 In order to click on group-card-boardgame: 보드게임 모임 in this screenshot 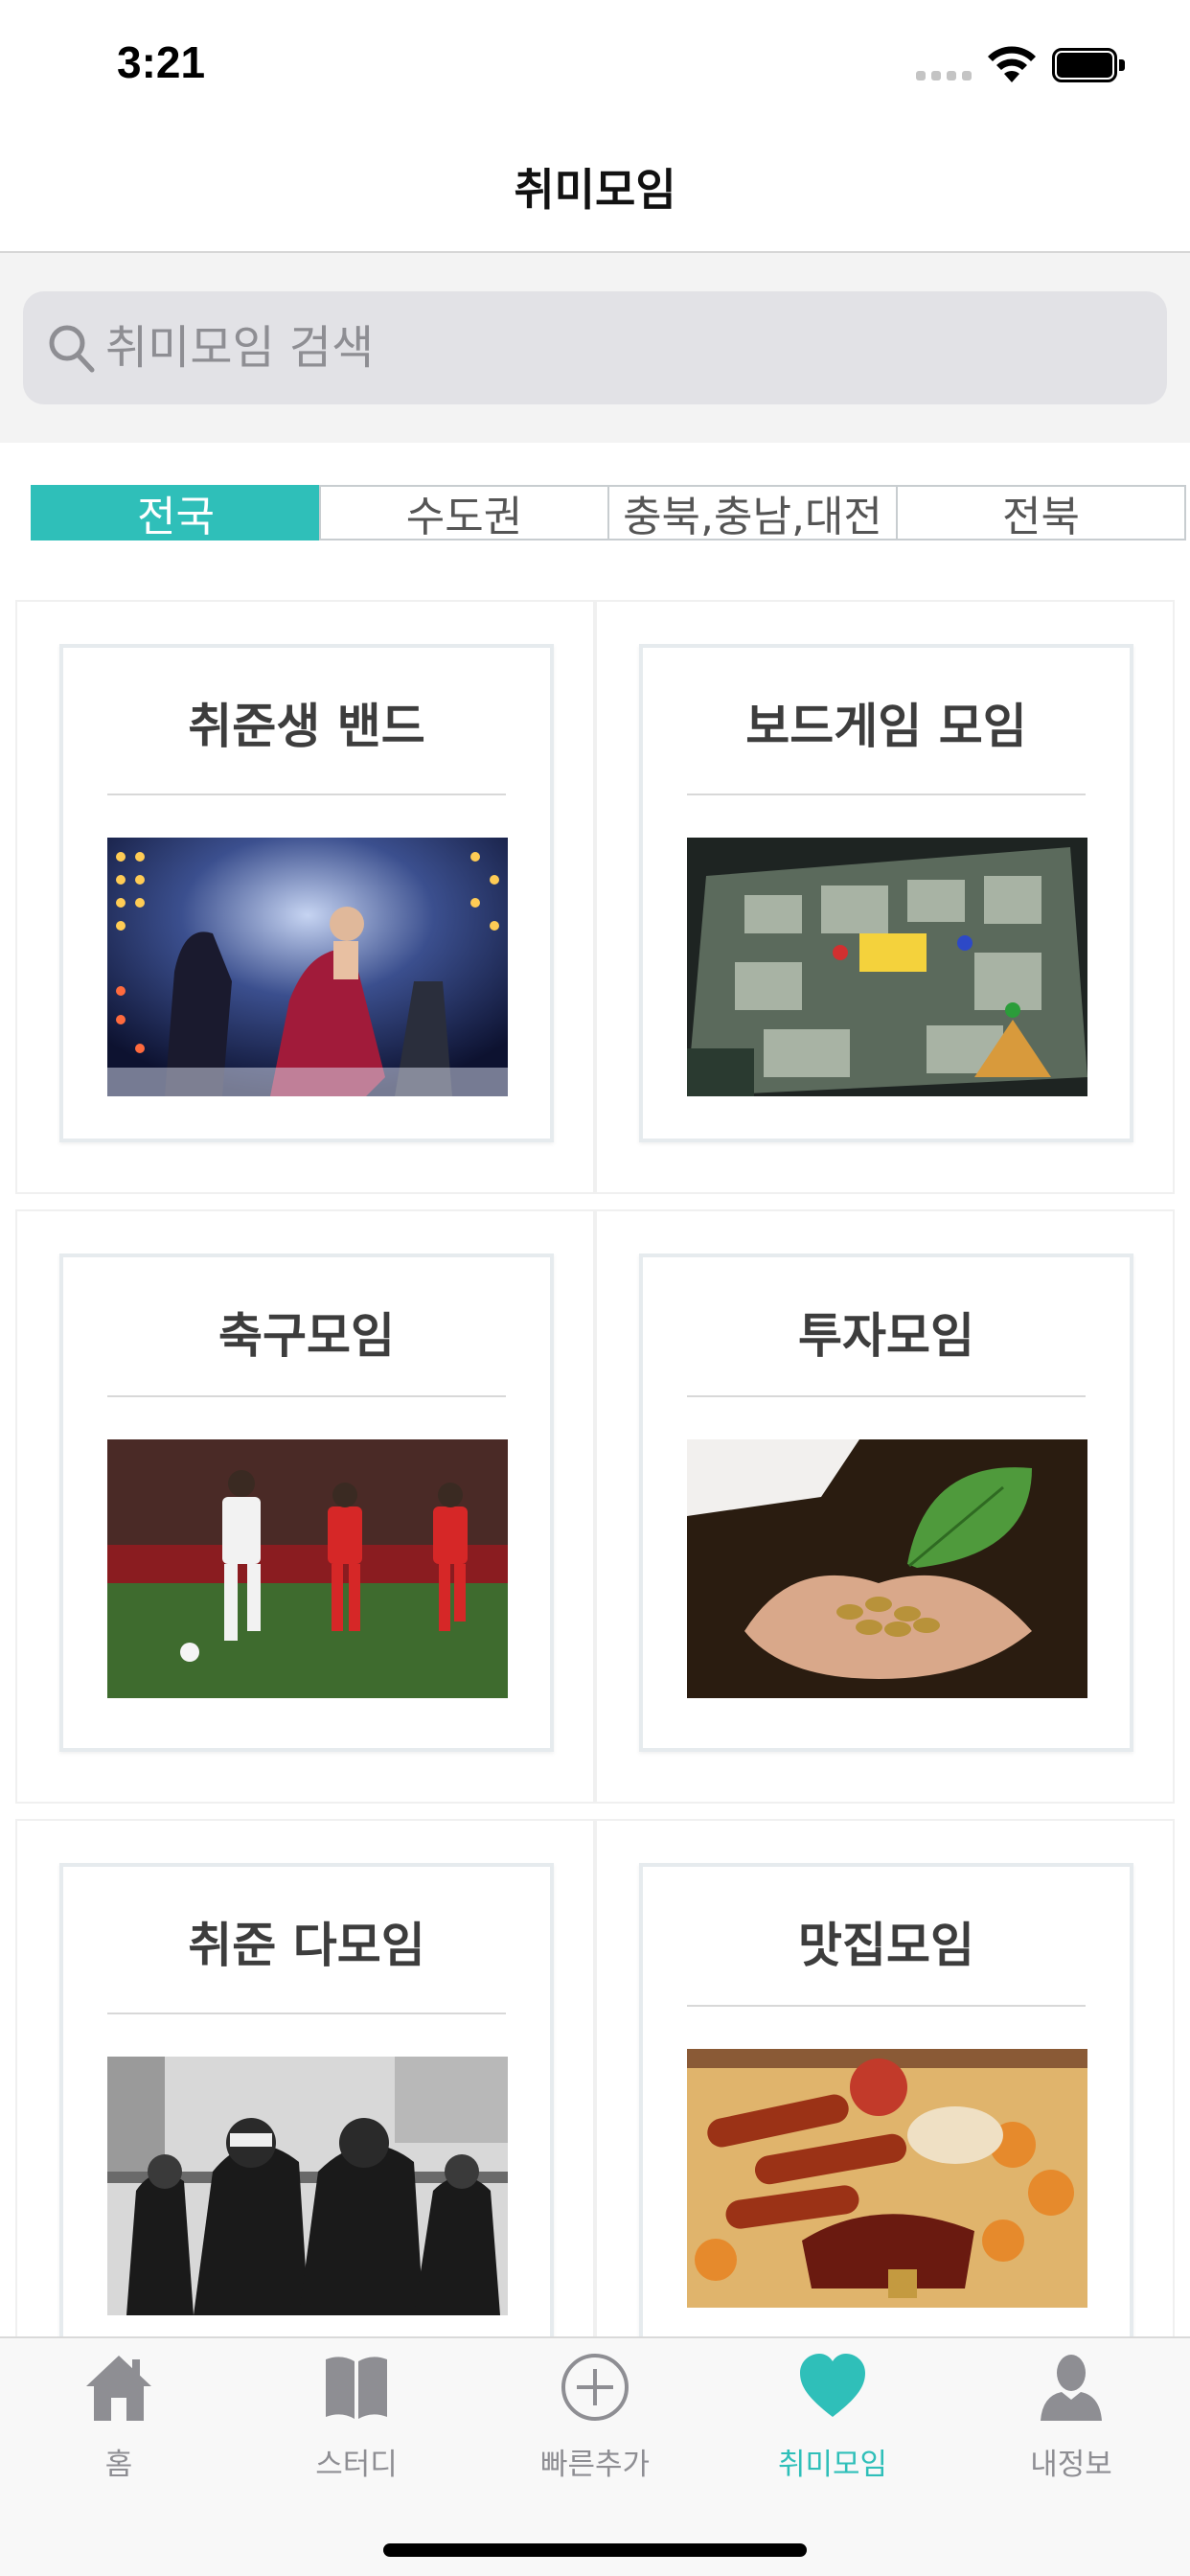, I will do `click(886, 893)`.